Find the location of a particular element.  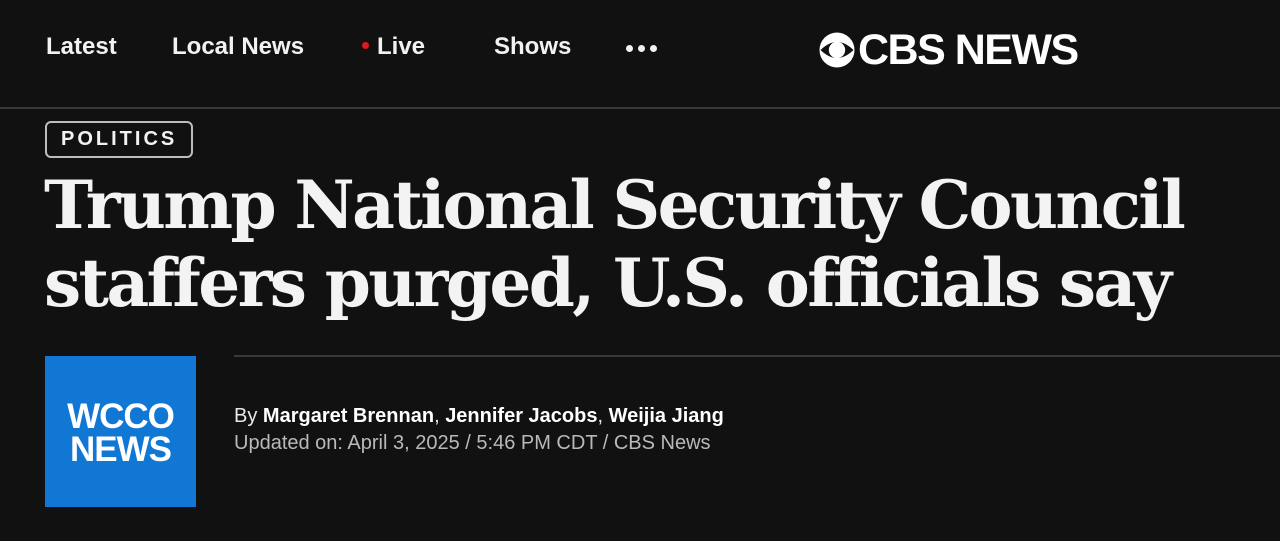

live-indicator-icon is located at coordinates (365, 46).